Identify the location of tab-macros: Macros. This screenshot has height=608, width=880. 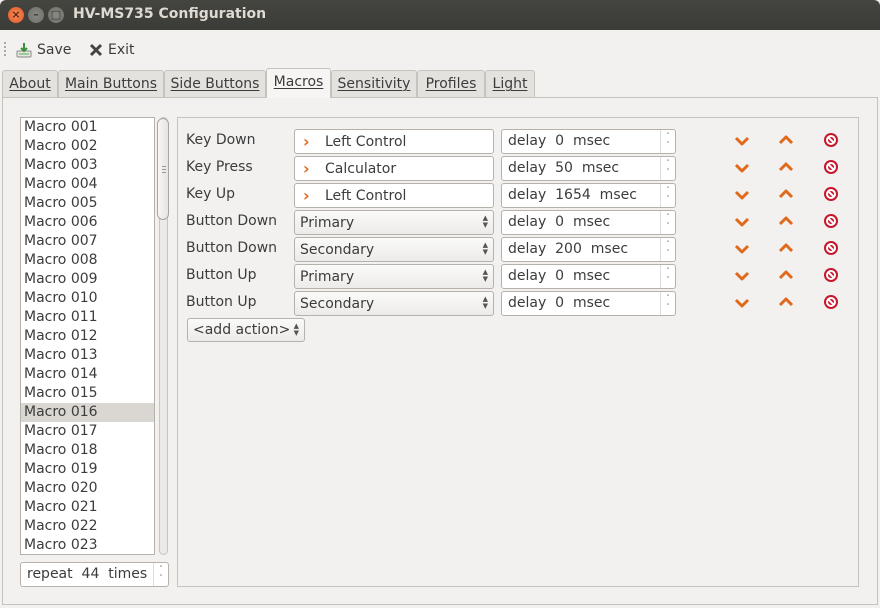
(298, 83).